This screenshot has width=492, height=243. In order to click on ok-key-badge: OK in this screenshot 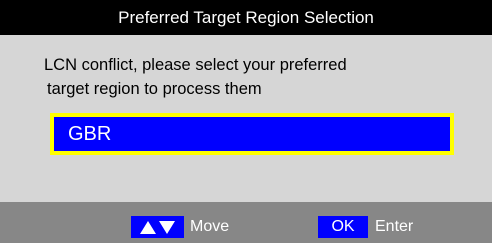, I will do `click(343, 227)`.